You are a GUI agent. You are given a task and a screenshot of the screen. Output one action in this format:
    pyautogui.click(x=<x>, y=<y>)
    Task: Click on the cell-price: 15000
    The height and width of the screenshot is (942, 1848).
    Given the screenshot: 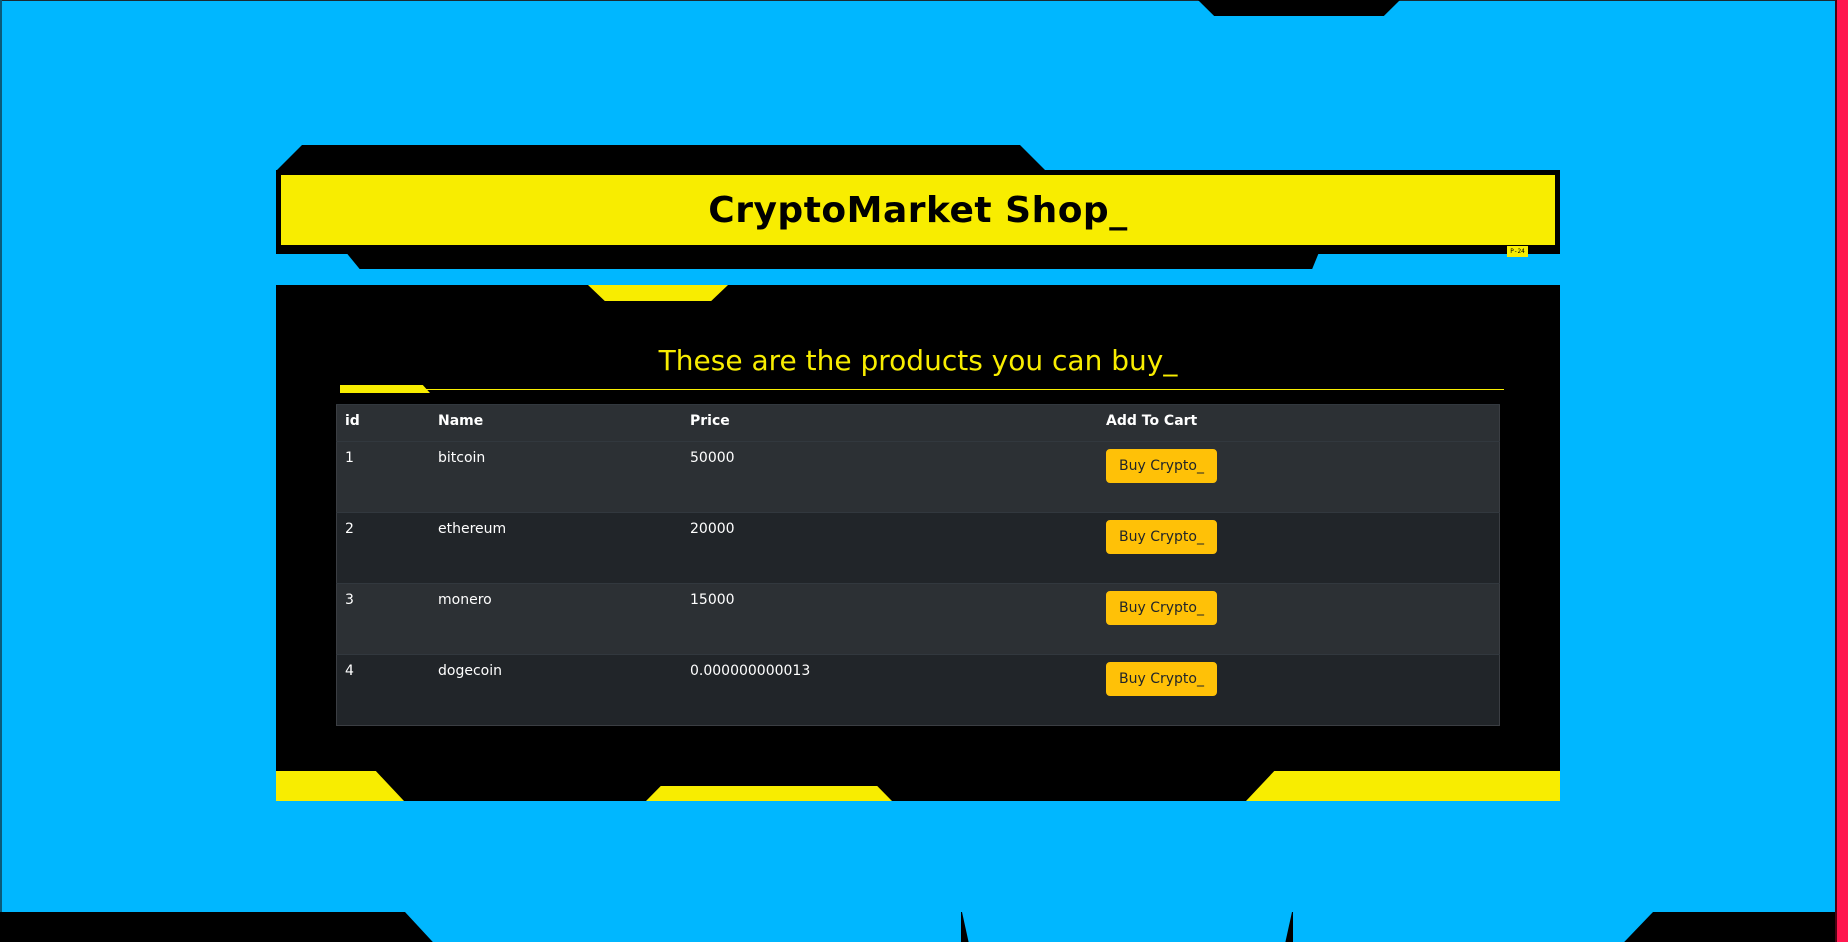 What is the action you would take?
    pyautogui.click(x=890, y=619)
    